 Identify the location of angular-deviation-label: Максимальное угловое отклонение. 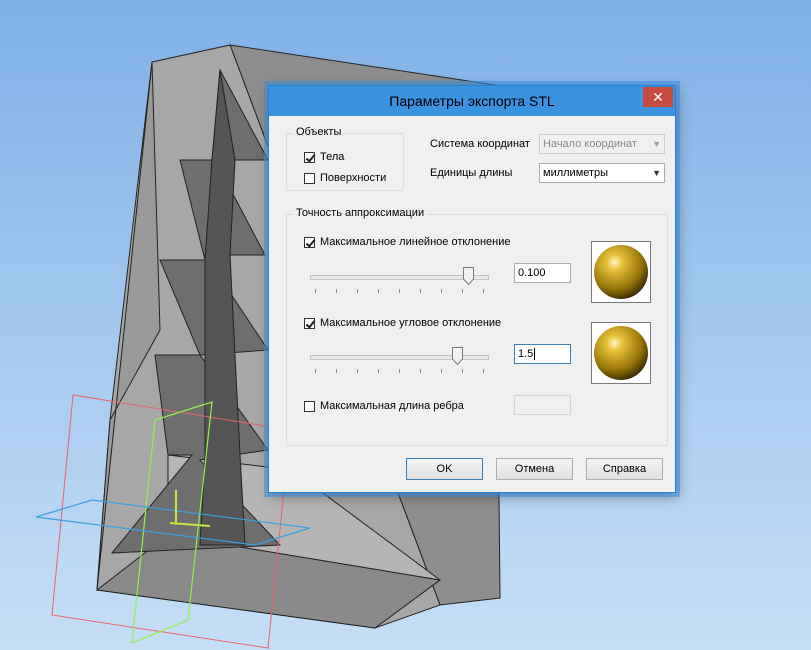
(410, 323).